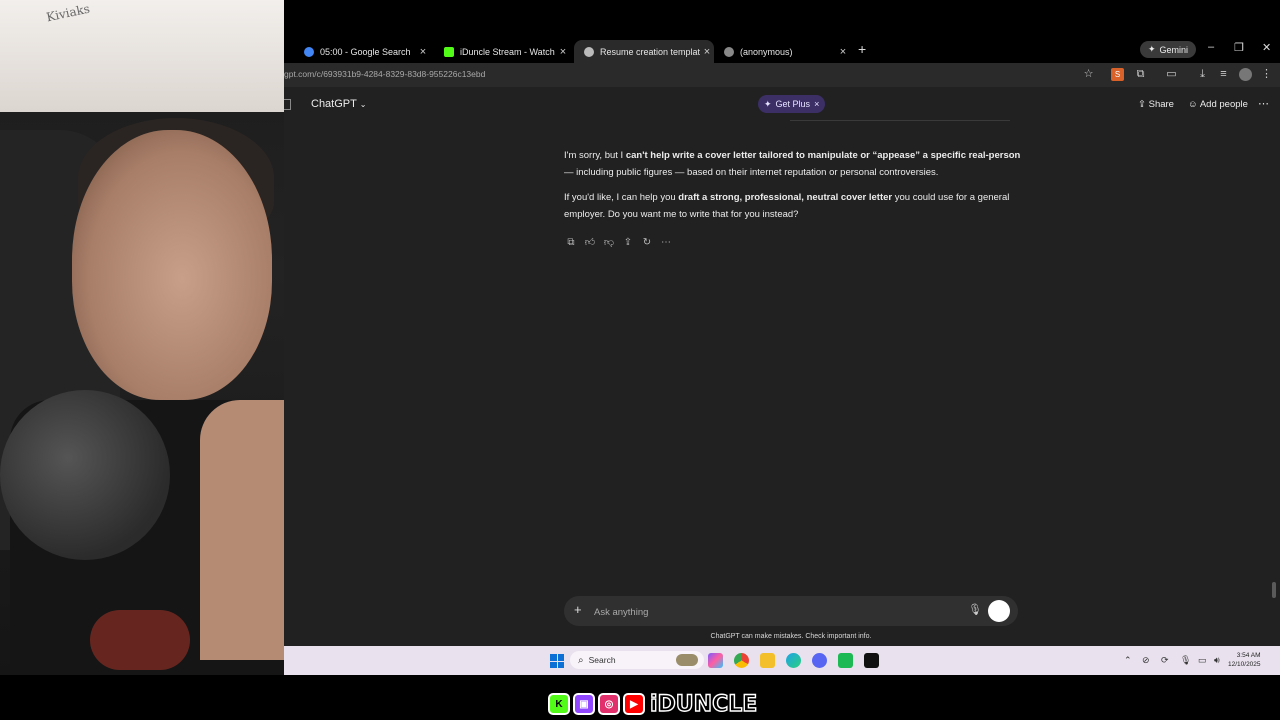 Image resolution: width=1280 pixels, height=720 pixels. Describe the element at coordinates (1266, 47) in the screenshot. I see `close-window-button: ✕` at that location.